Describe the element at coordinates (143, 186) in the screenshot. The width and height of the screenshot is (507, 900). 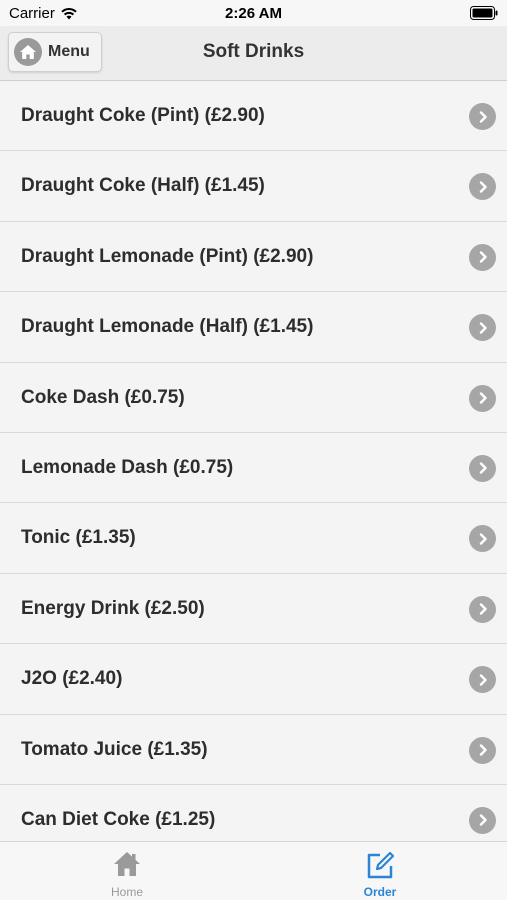
I see `item-label: Draught Coke (Half) (£1.45)` at that location.